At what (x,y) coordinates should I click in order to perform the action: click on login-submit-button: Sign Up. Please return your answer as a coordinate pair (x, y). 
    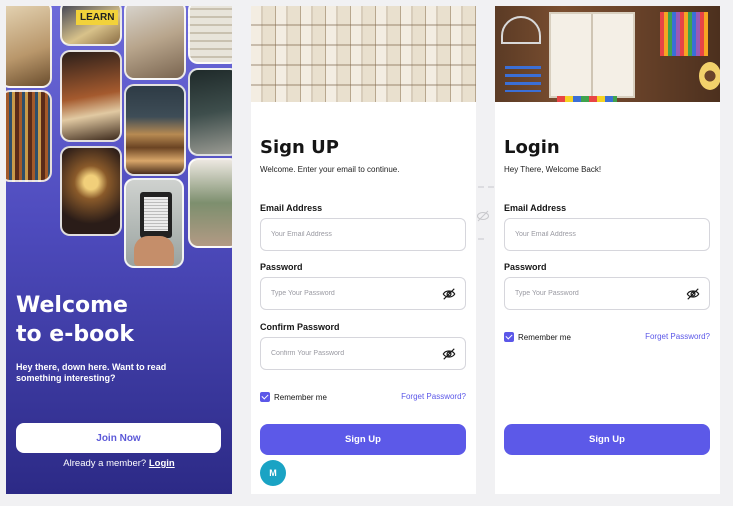
    Looking at the image, I should click on (607, 439).